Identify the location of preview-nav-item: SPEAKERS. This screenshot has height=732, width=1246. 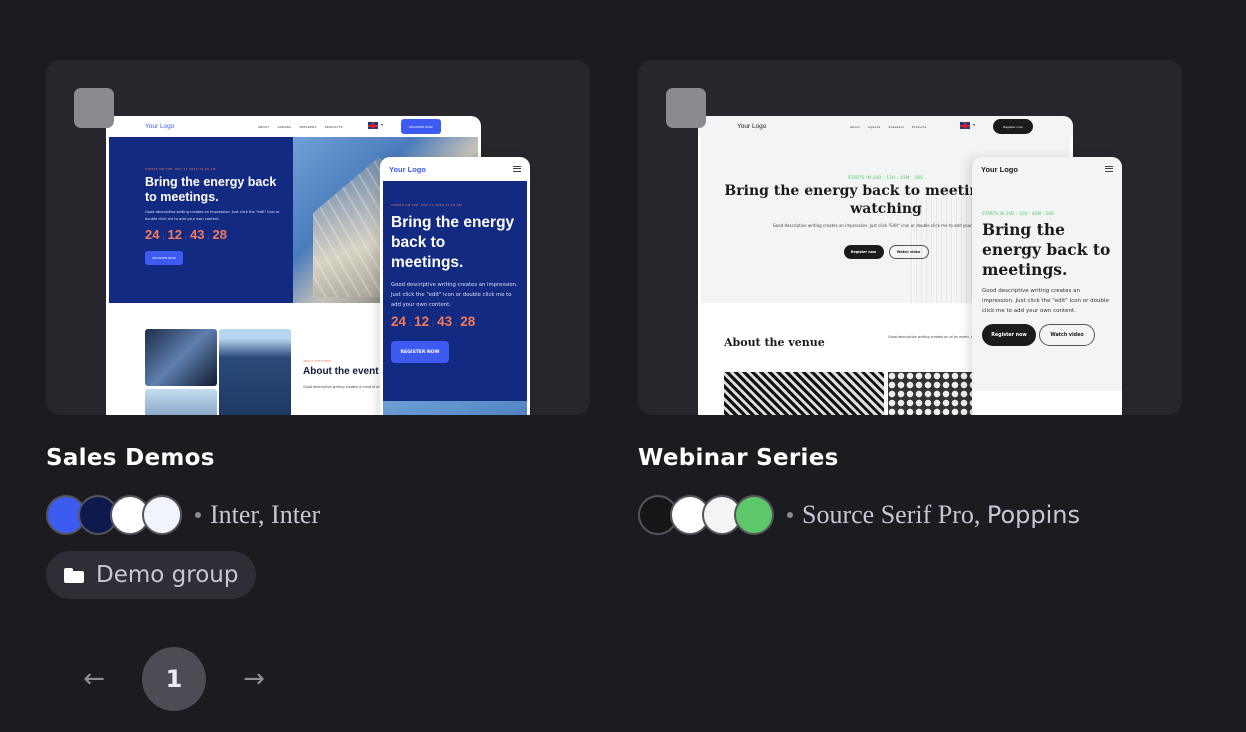
(308, 126).